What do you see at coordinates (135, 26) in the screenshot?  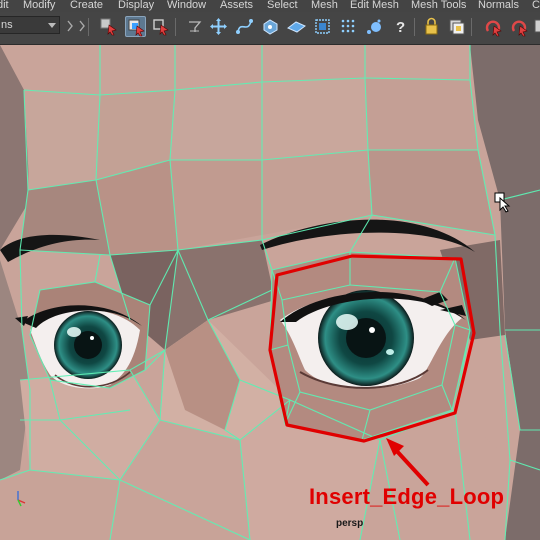 I see `select-object-icon` at bounding box center [135, 26].